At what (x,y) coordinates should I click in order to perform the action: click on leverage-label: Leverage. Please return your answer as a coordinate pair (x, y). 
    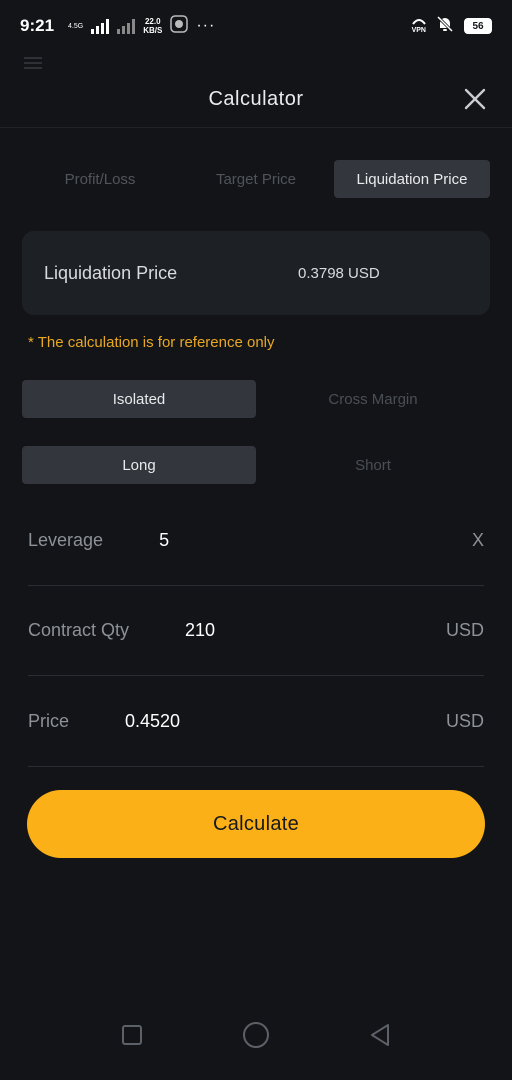
    Looking at the image, I should click on (66, 540).